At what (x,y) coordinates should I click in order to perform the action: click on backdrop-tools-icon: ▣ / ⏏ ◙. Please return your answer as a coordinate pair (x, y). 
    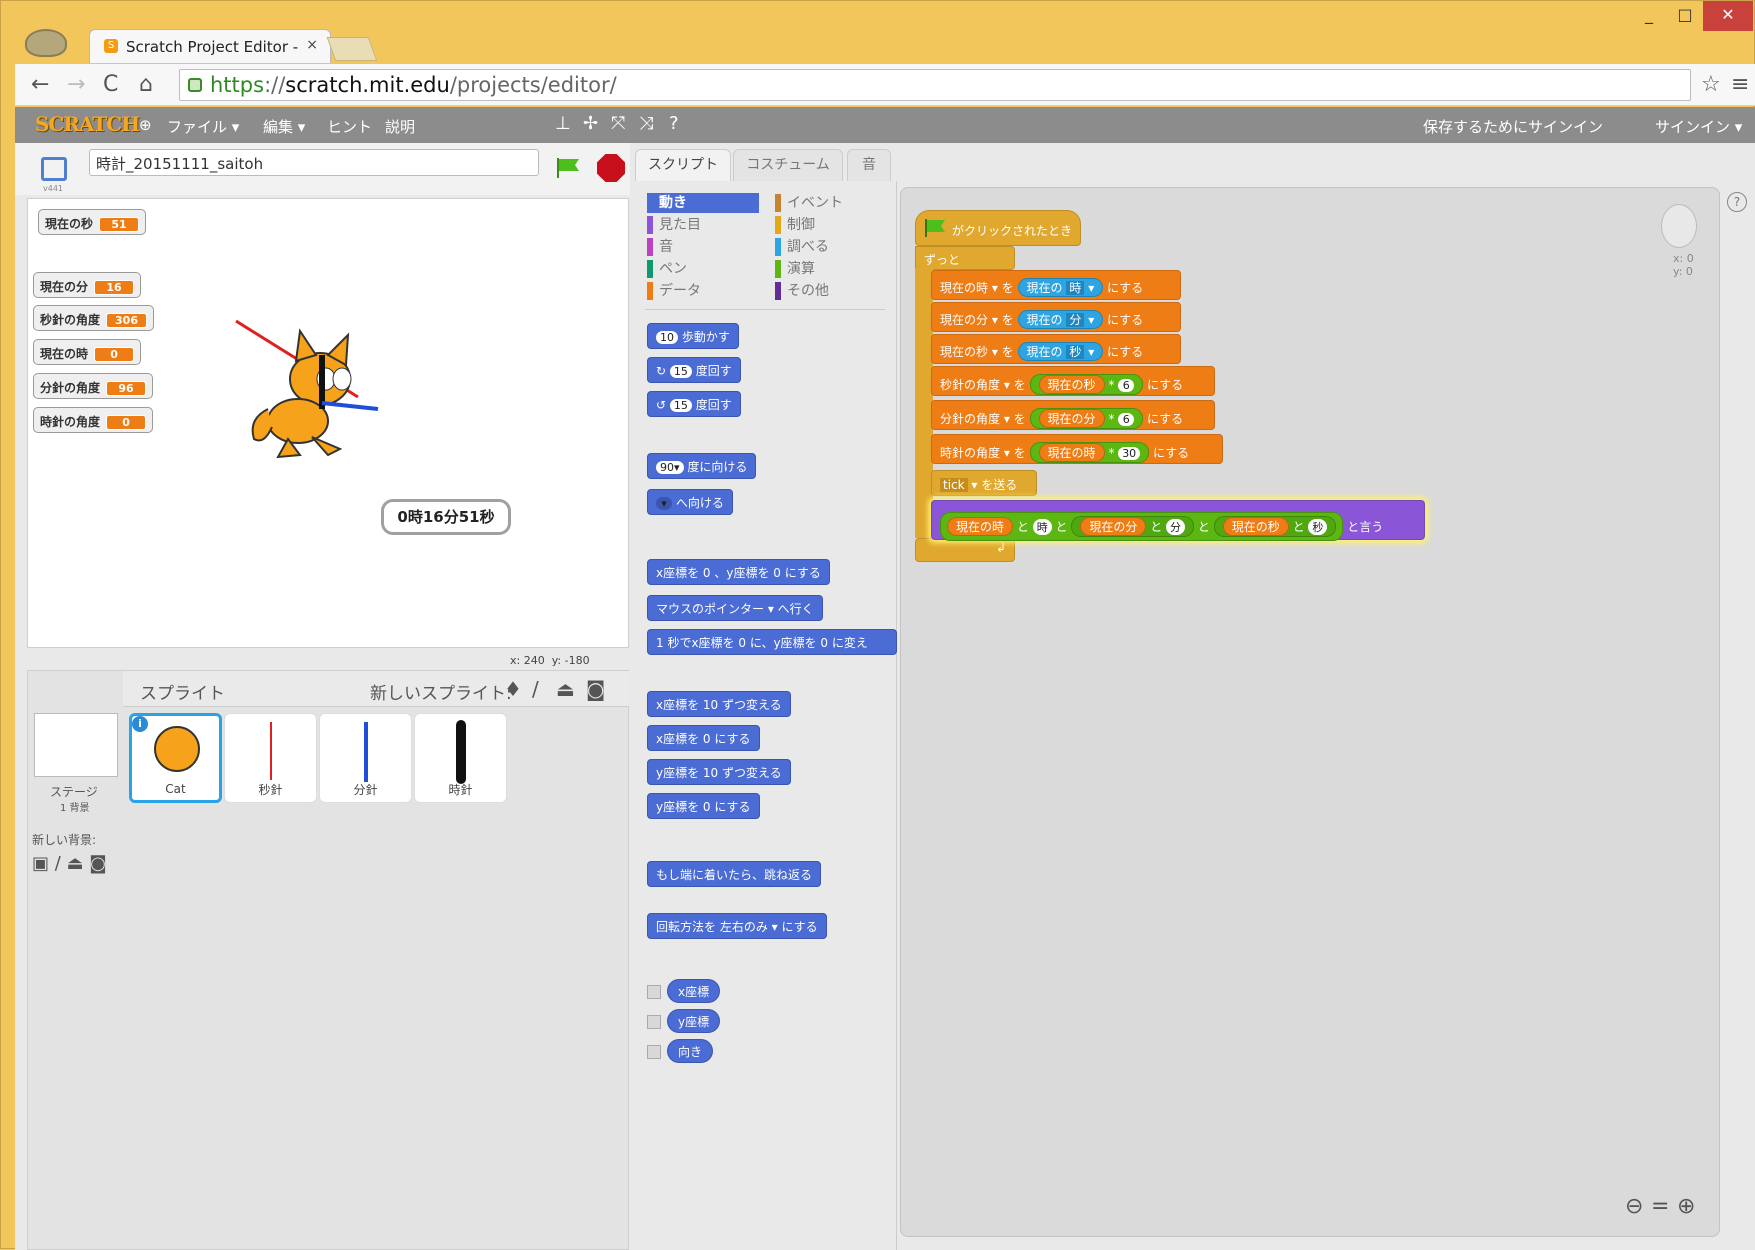
    Looking at the image, I should click on (69, 863).